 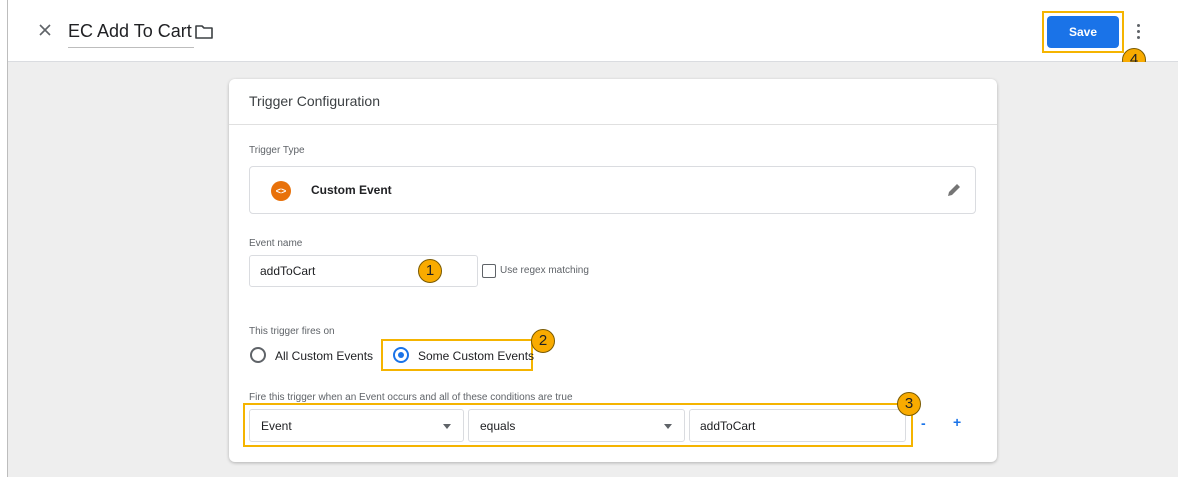 What do you see at coordinates (430, 271) in the screenshot?
I see `annotation-badge-1: 1` at bounding box center [430, 271].